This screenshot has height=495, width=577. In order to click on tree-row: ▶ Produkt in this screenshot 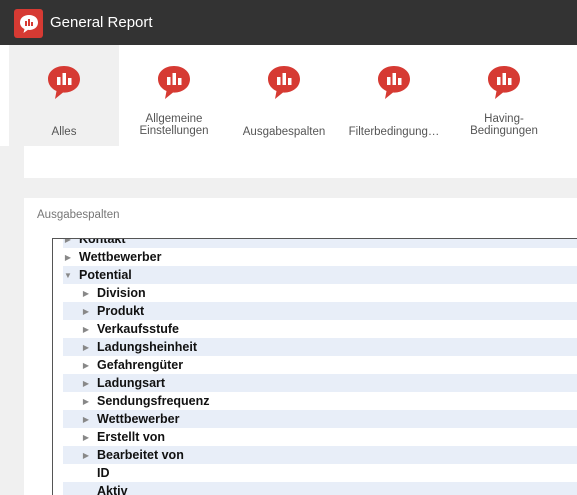, I will do `click(320, 311)`.